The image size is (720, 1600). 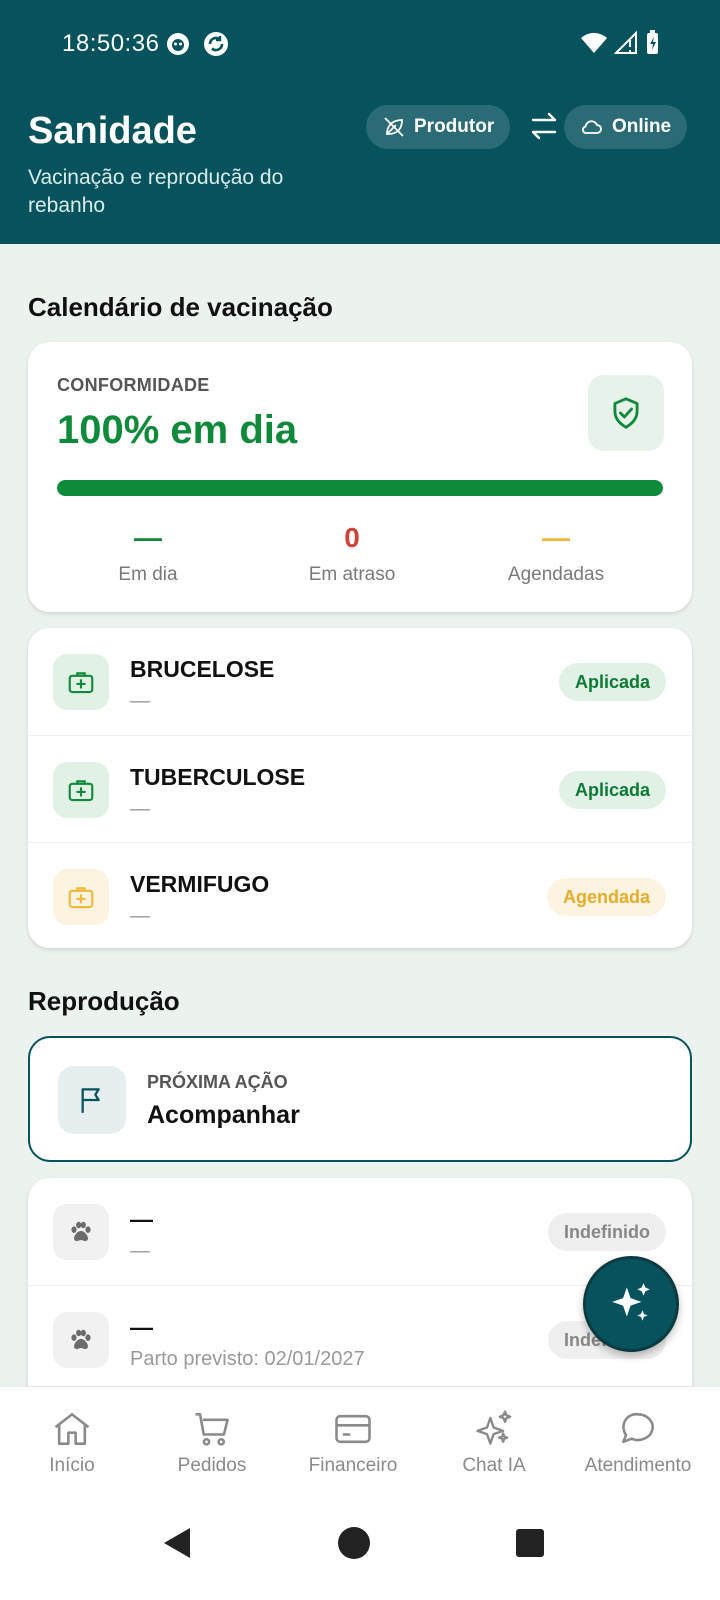 I want to click on nav-label: Chat IA, so click(x=494, y=1465).